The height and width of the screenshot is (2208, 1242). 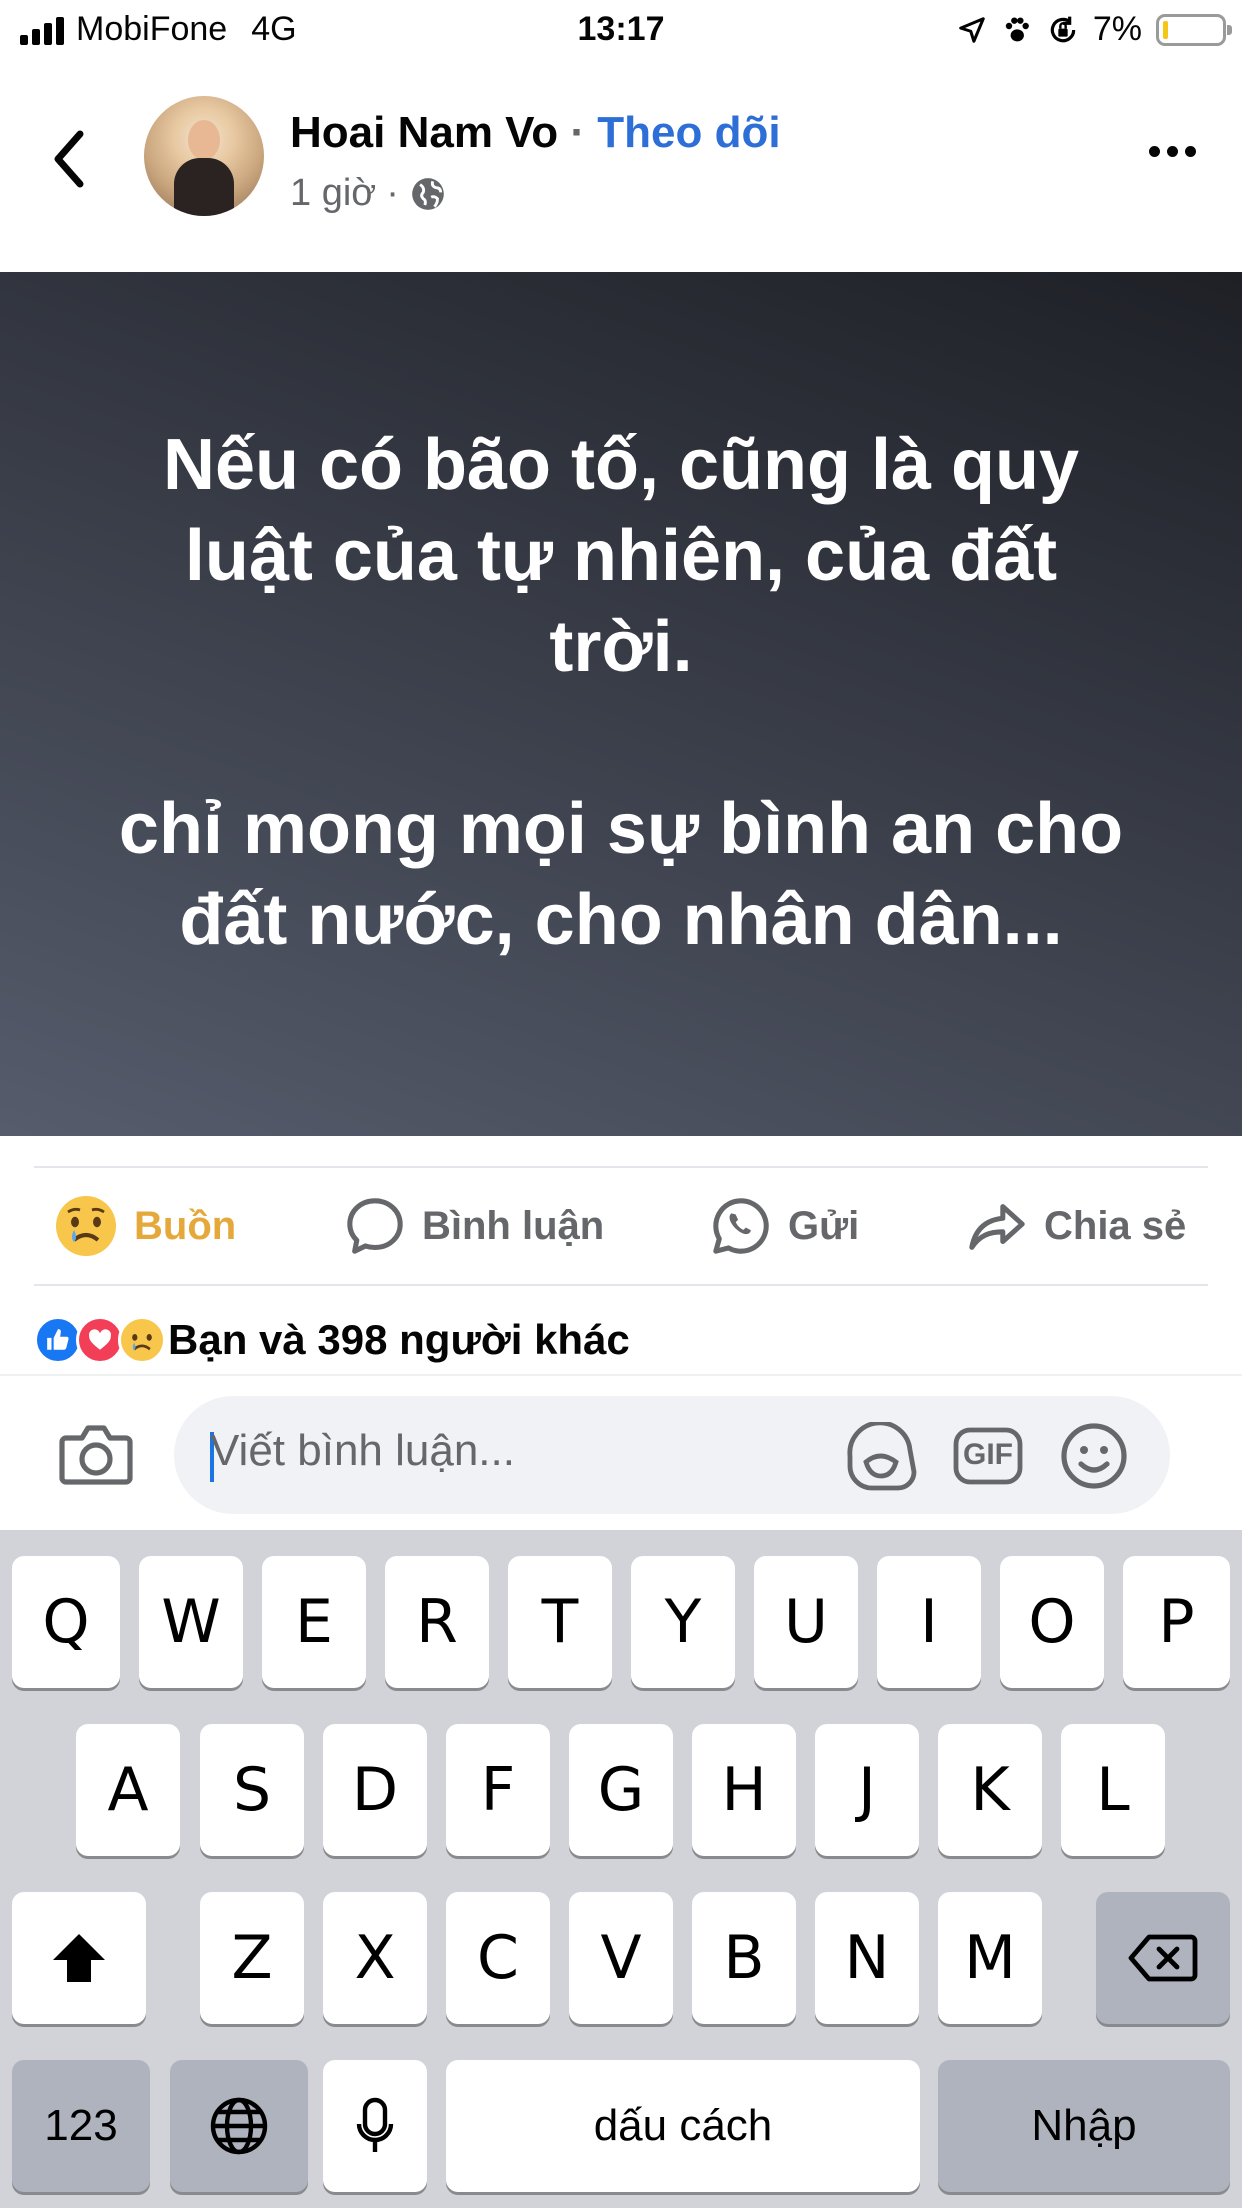 I want to click on backspace-key, so click(x=1163, y=1958).